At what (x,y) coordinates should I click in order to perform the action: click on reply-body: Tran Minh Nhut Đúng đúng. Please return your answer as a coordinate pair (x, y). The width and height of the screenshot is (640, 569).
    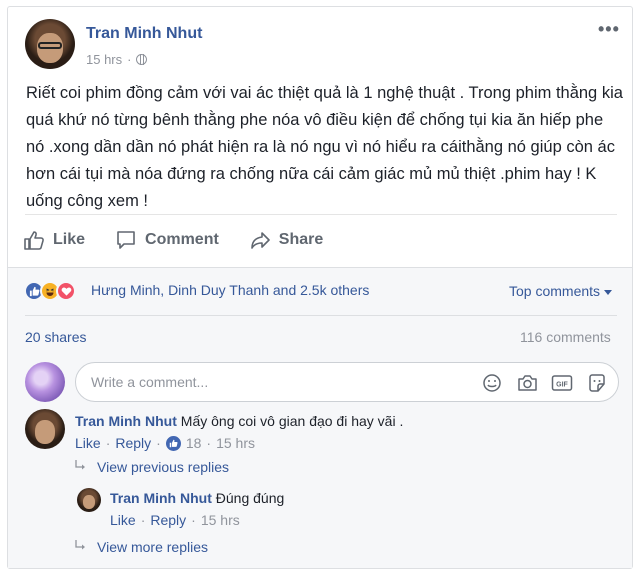
    Looking at the image, I should click on (197, 498).